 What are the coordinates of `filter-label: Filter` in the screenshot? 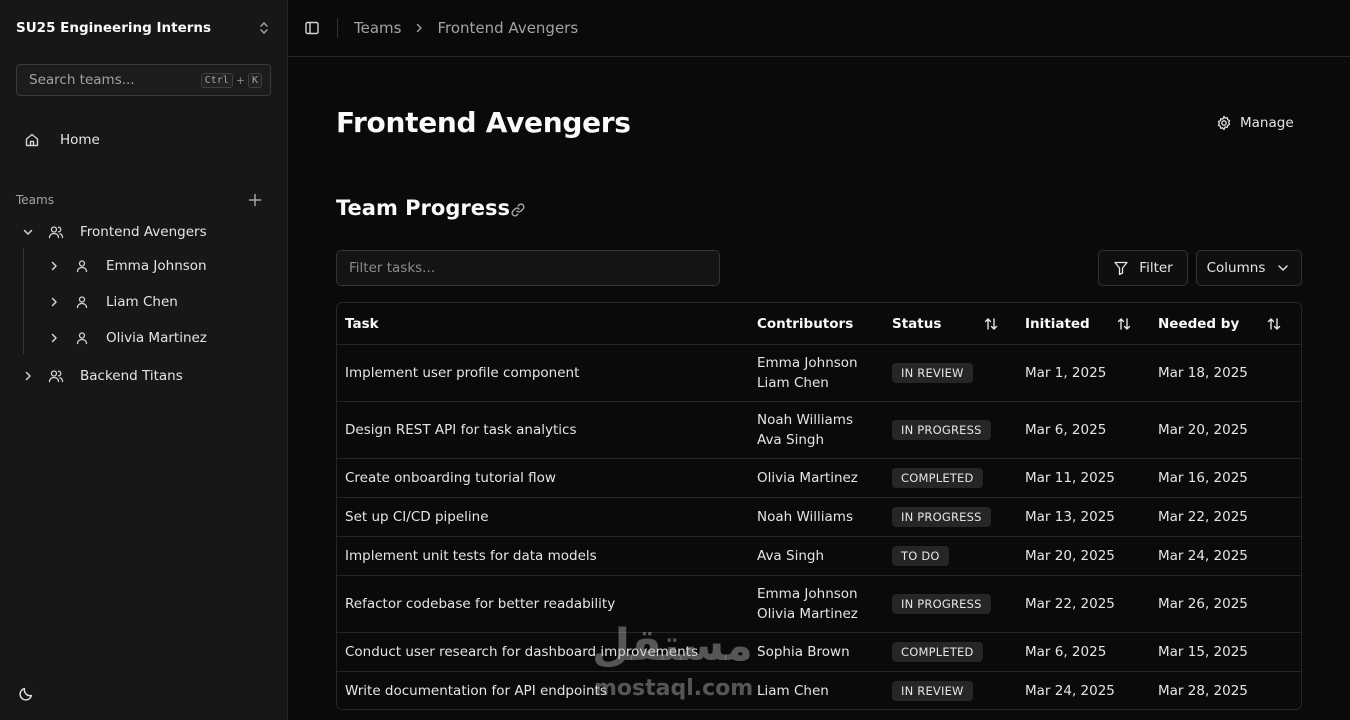 It's located at (1156, 268).